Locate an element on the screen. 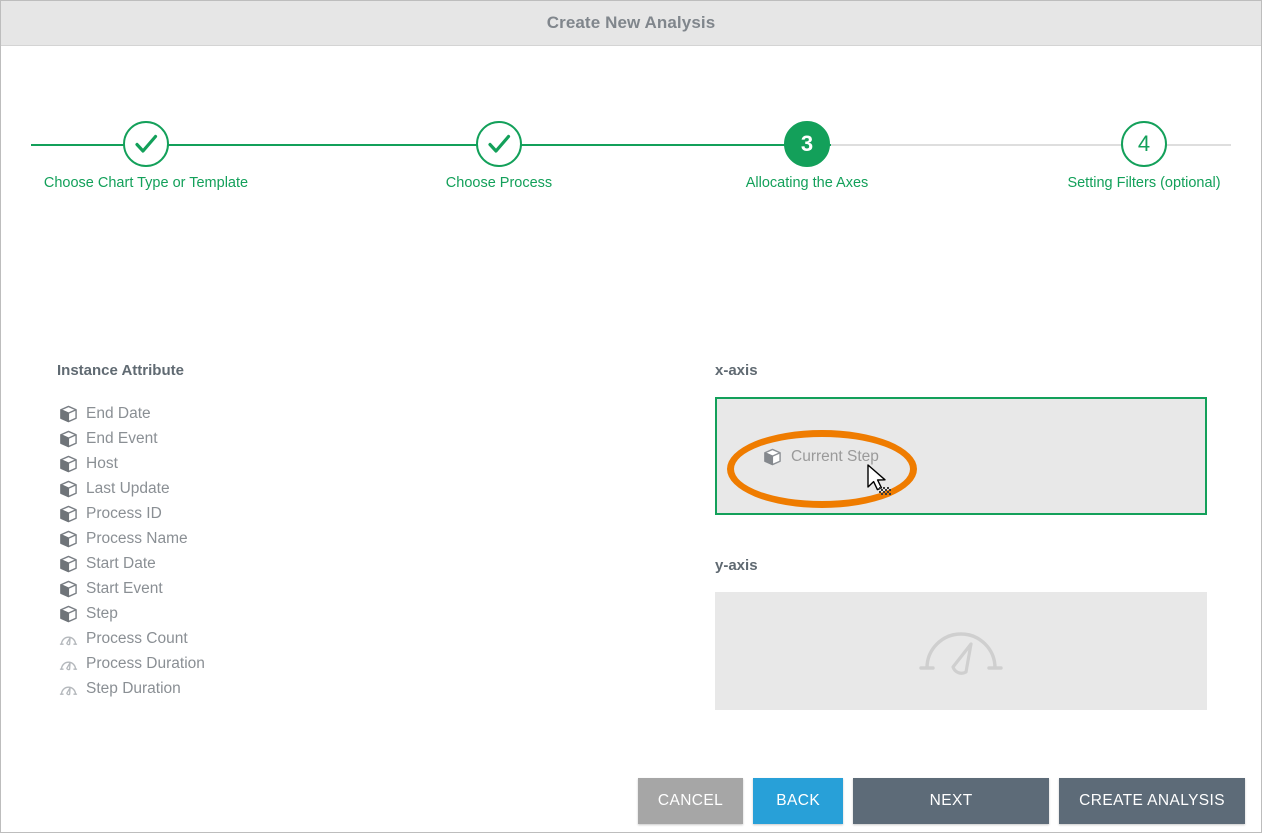 The width and height of the screenshot is (1262, 833). x-axis-title: x-axis is located at coordinates (736, 370).